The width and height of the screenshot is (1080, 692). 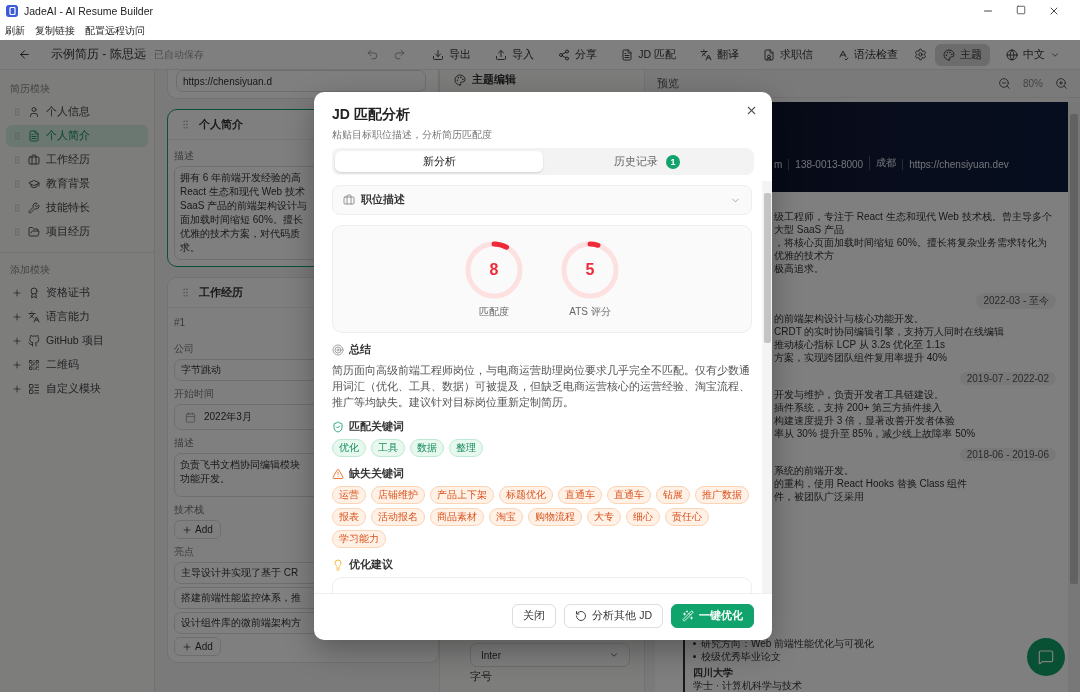 I want to click on toolbar-button: 导出, so click(x=452, y=54).